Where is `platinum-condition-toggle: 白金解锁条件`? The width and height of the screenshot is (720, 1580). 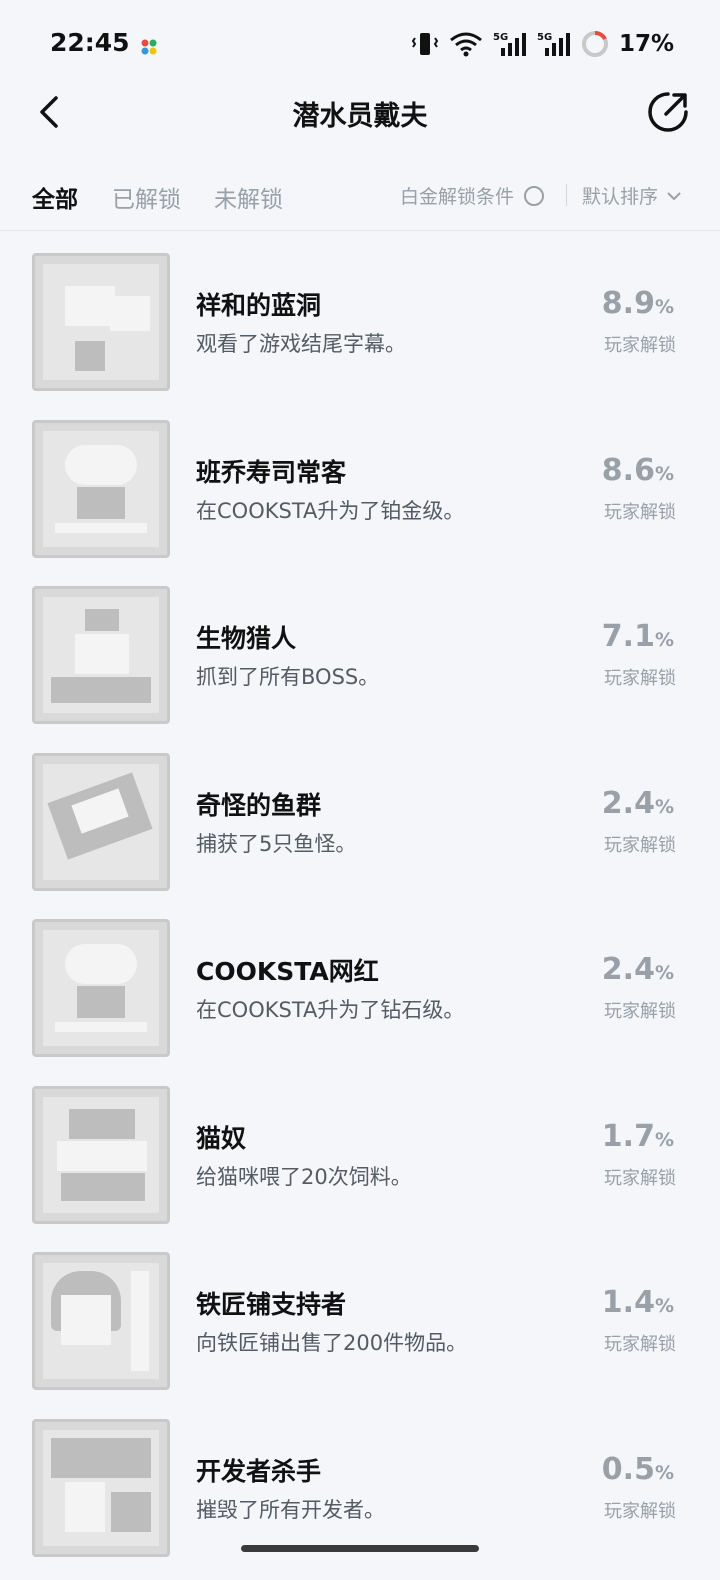
platinum-condition-toggle: 白金解锁条件 is located at coordinates (472, 195).